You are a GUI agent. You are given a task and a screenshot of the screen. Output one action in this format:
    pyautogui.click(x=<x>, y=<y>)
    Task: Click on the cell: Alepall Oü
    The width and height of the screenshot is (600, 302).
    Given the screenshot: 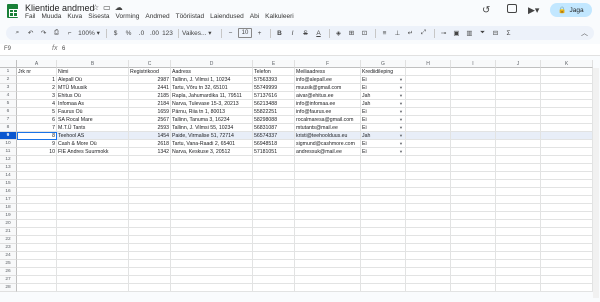 What is the action you would take?
    pyautogui.click(x=93, y=80)
    